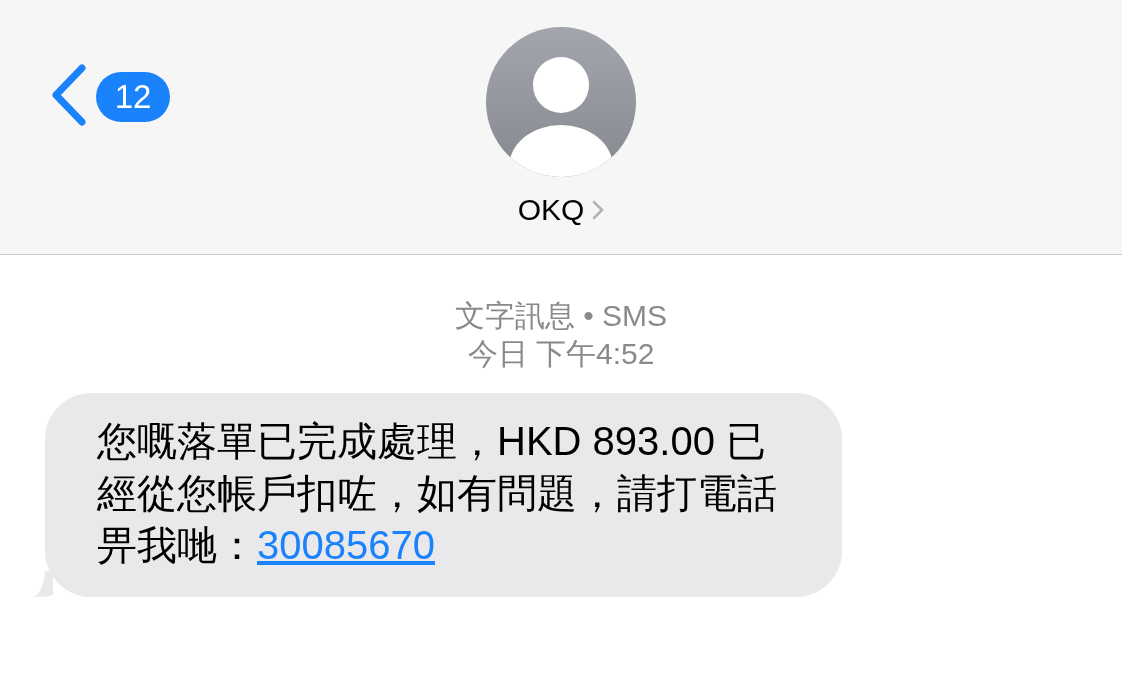 The image size is (1122, 686). I want to click on unread-count-badge: 12, so click(133, 97).